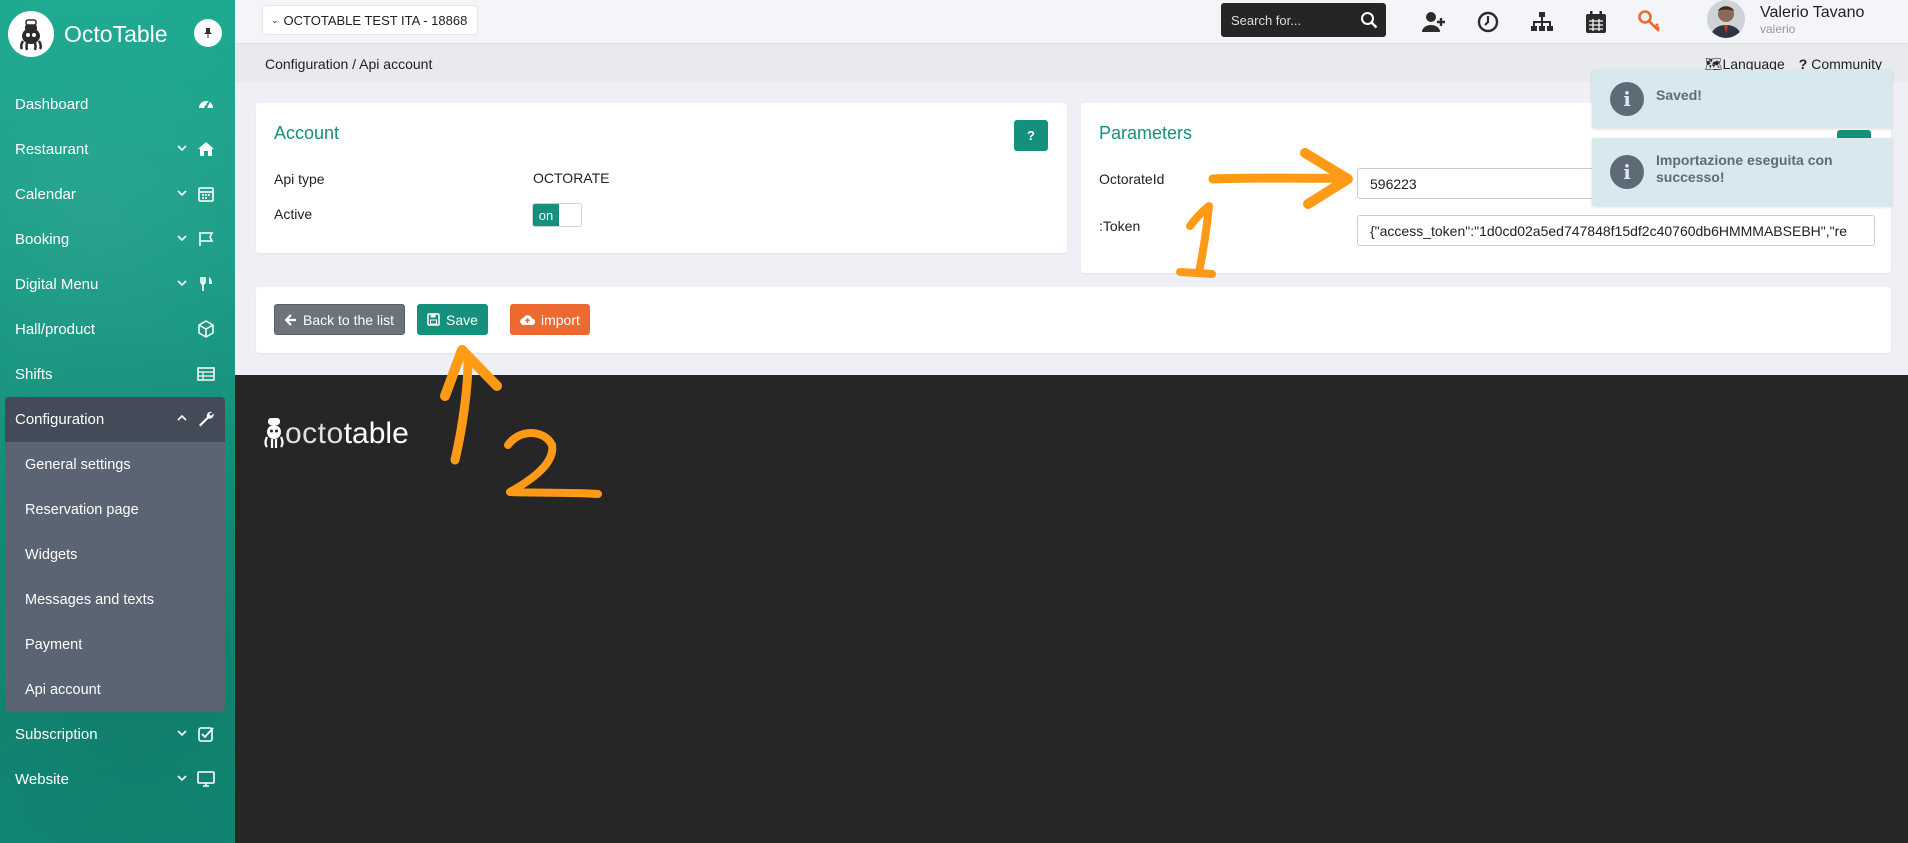 This screenshot has height=843, width=1908. I want to click on key-icon, so click(1650, 22).